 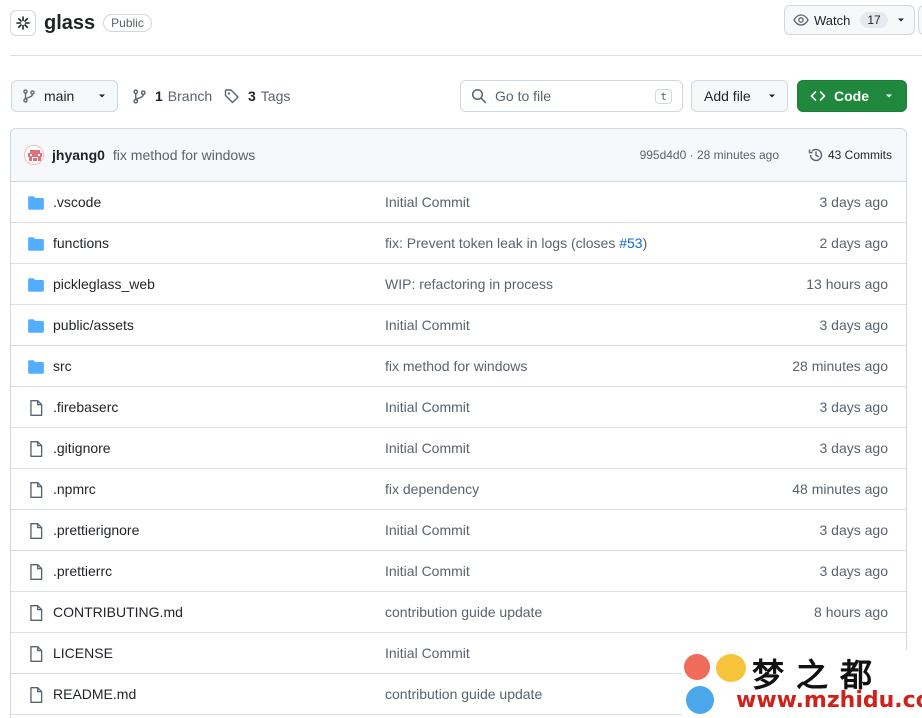 I want to click on watch-button: Watch 17, so click(x=849, y=20).